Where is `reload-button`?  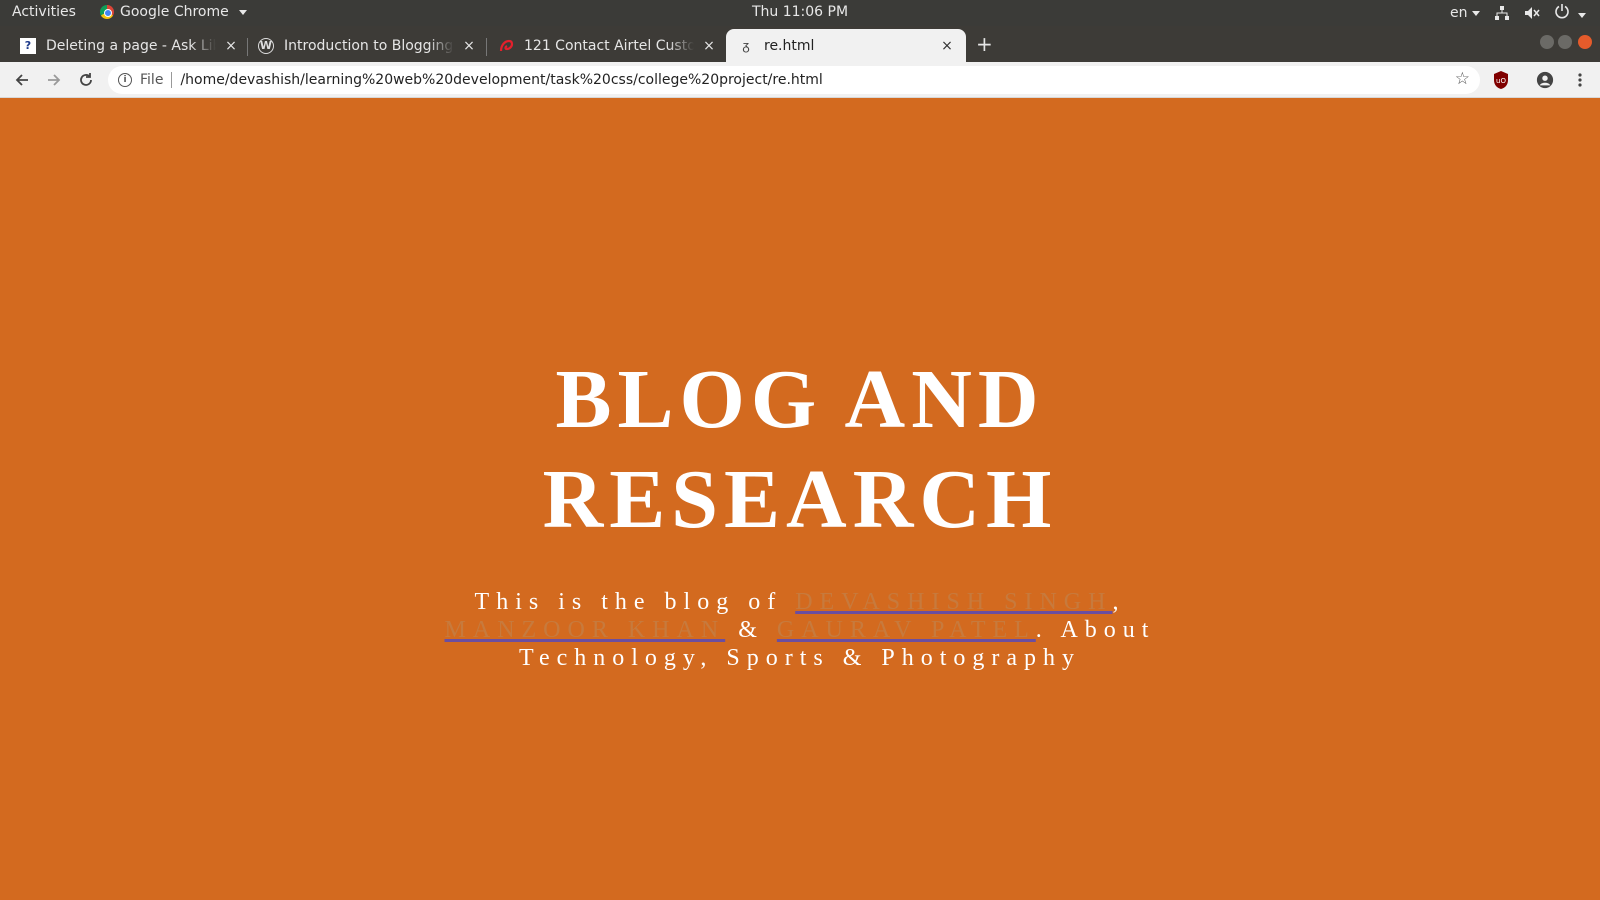 reload-button is located at coordinates (86, 80).